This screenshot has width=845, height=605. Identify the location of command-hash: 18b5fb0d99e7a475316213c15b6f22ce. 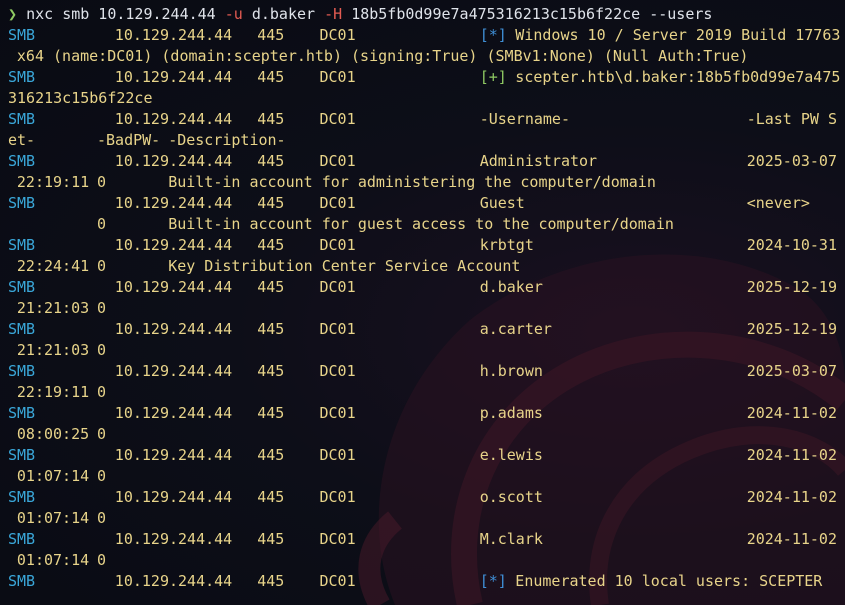
(496, 14).